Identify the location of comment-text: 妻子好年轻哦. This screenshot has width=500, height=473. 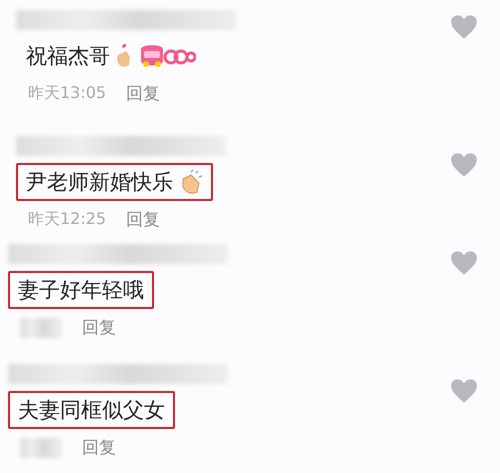
(81, 290).